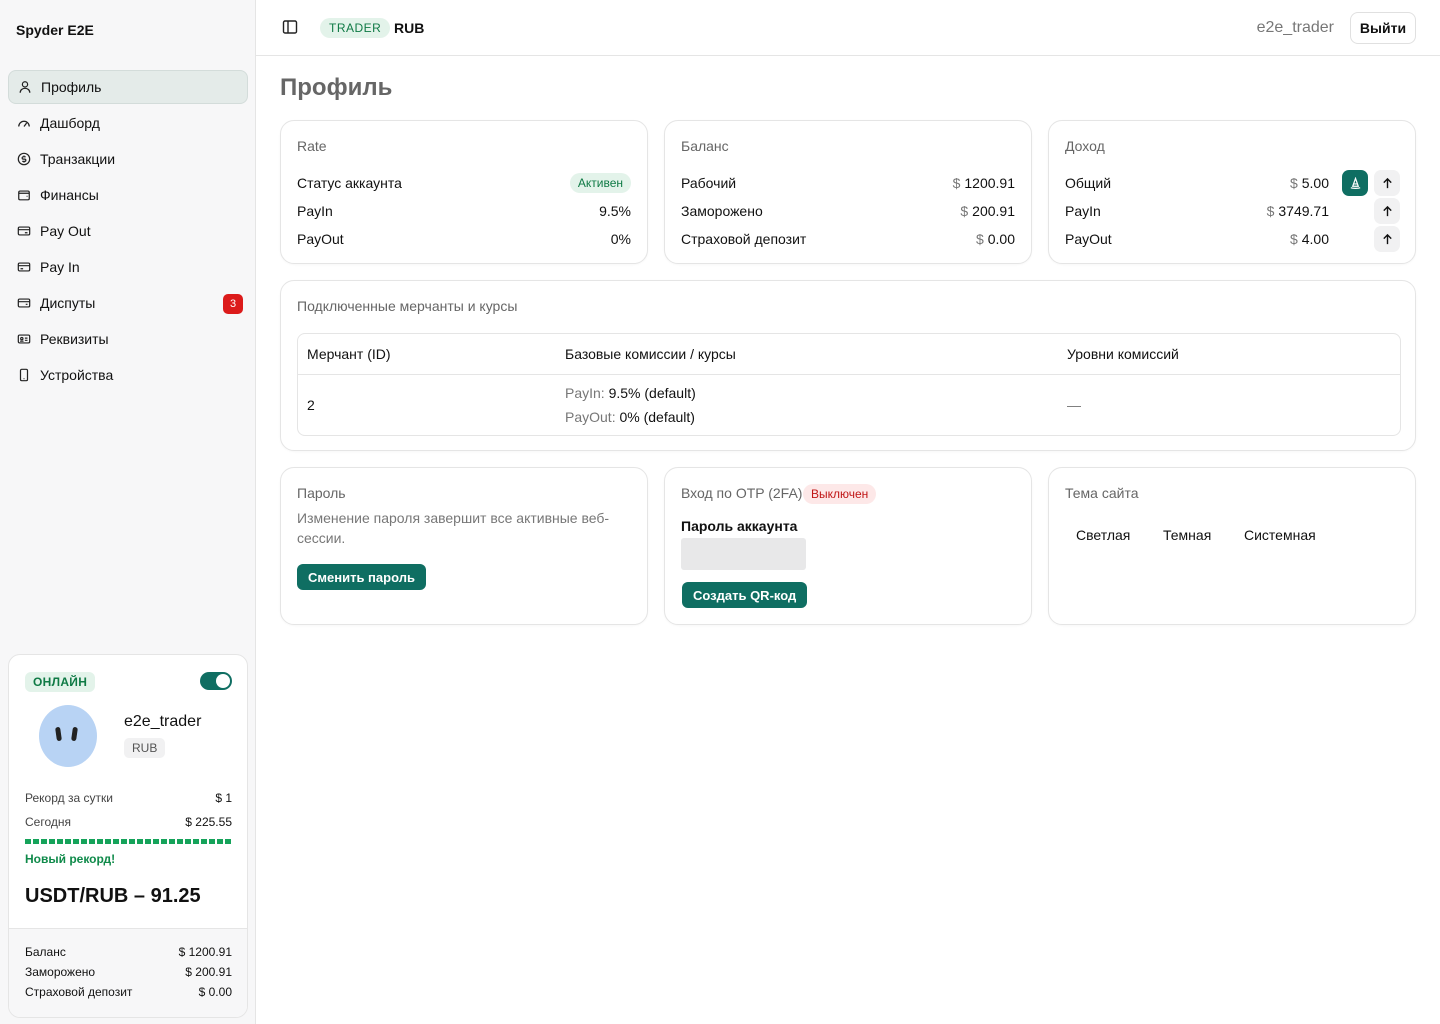 The width and height of the screenshot is (1440, 1024). What do you see at coordinates (60, 682) in the screenshot?
I see `online-badge: ОНЛАЙН` at bounding box center [60, 682].